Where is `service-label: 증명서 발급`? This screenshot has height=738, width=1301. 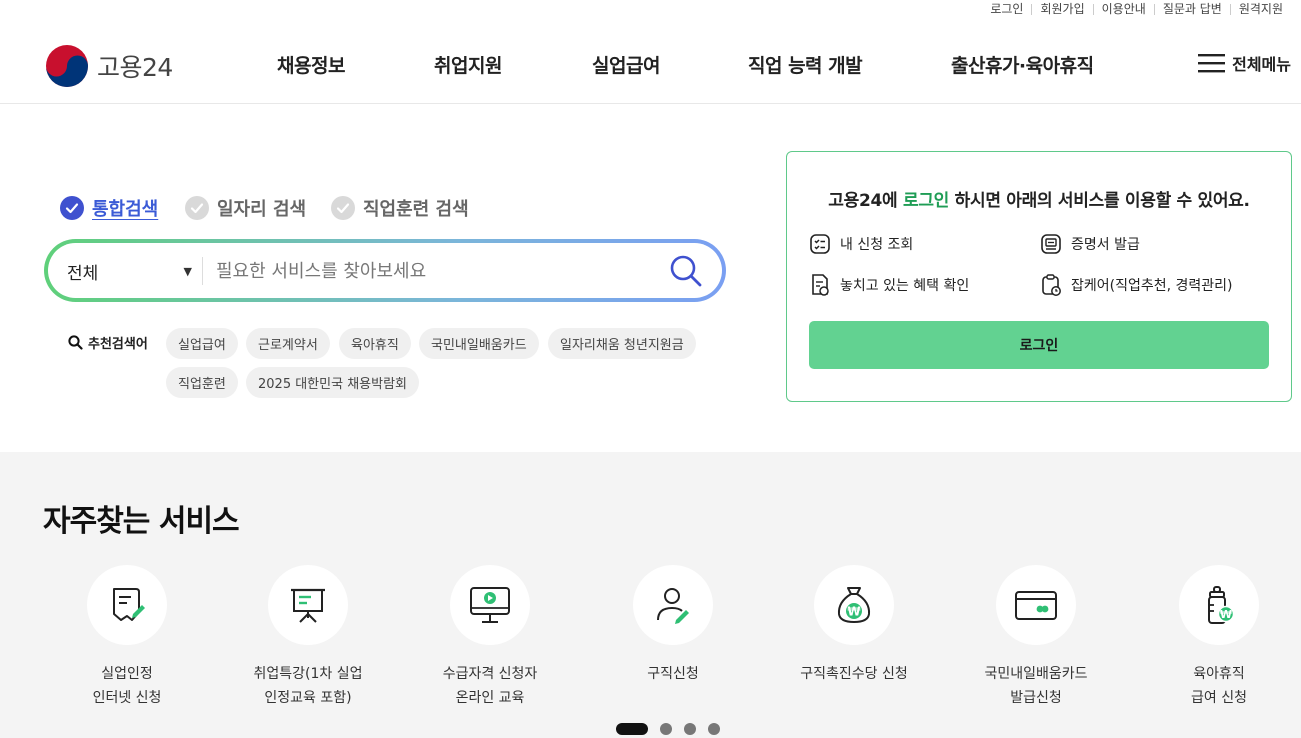
service-label: 증명서 발급 is located at coordinates (1105, 245).